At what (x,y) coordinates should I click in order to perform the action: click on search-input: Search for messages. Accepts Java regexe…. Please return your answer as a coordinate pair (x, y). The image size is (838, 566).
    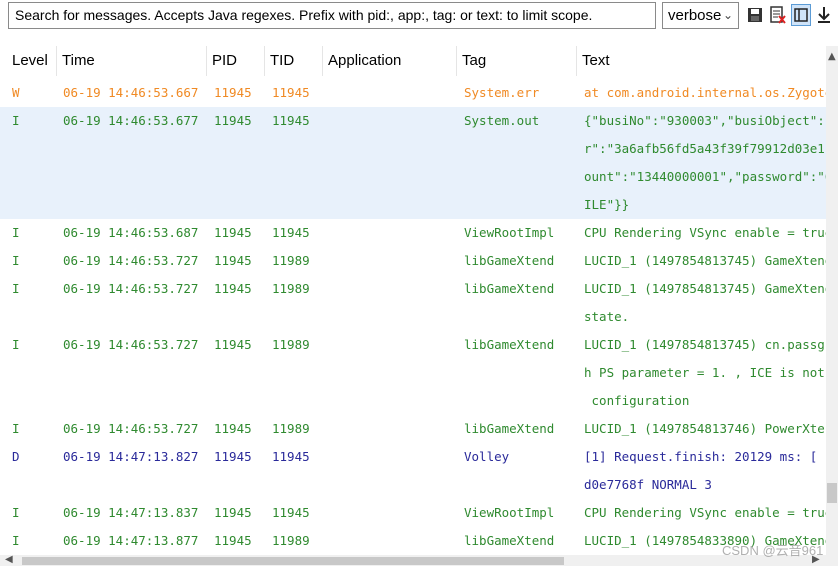
    Looking at the image, I should click on (332, 15).